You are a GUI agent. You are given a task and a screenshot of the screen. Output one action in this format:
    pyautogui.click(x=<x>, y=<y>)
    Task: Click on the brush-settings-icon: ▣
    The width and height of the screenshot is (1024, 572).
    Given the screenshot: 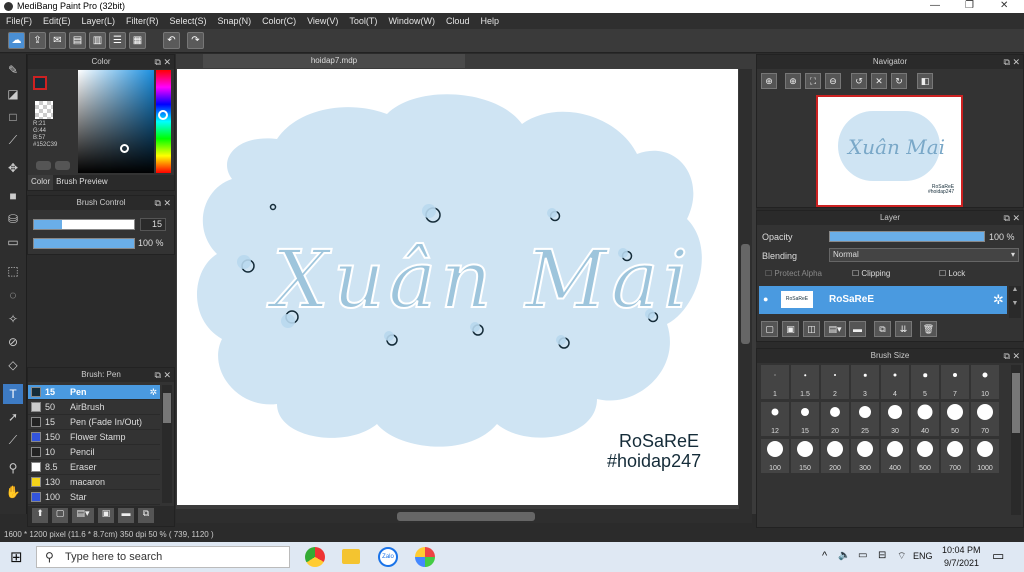 What is the action you would take?
    pyautogui.click(x=106, y=515)
    